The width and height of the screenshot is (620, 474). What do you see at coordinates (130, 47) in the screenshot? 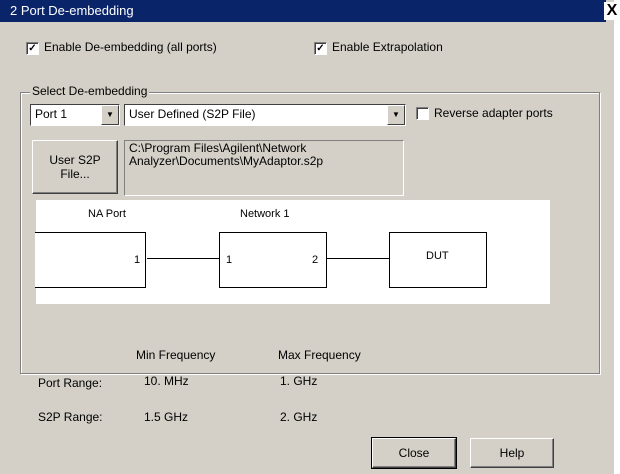
I see `enable-deembedding-label: Enable De-embedding (all ports)` at bounding box center [130, 47].